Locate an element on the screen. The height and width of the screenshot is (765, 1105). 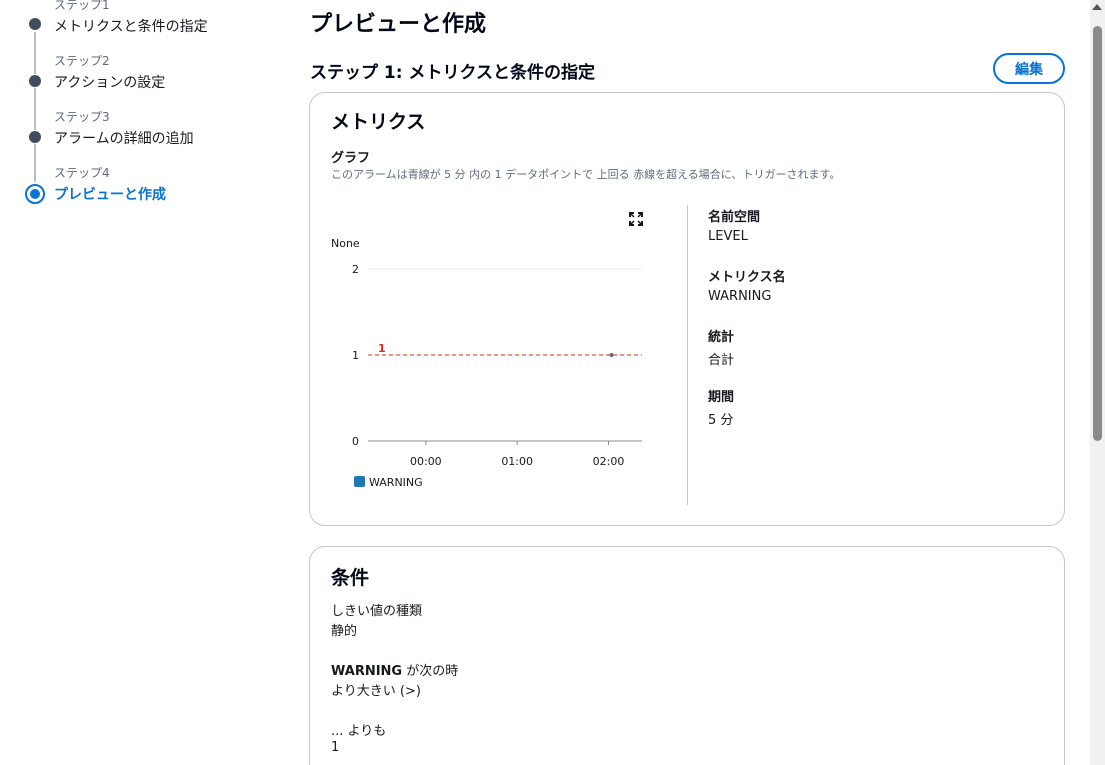
step-label-link: アラームの詳細の追加 is located at coordinates (124, 138).